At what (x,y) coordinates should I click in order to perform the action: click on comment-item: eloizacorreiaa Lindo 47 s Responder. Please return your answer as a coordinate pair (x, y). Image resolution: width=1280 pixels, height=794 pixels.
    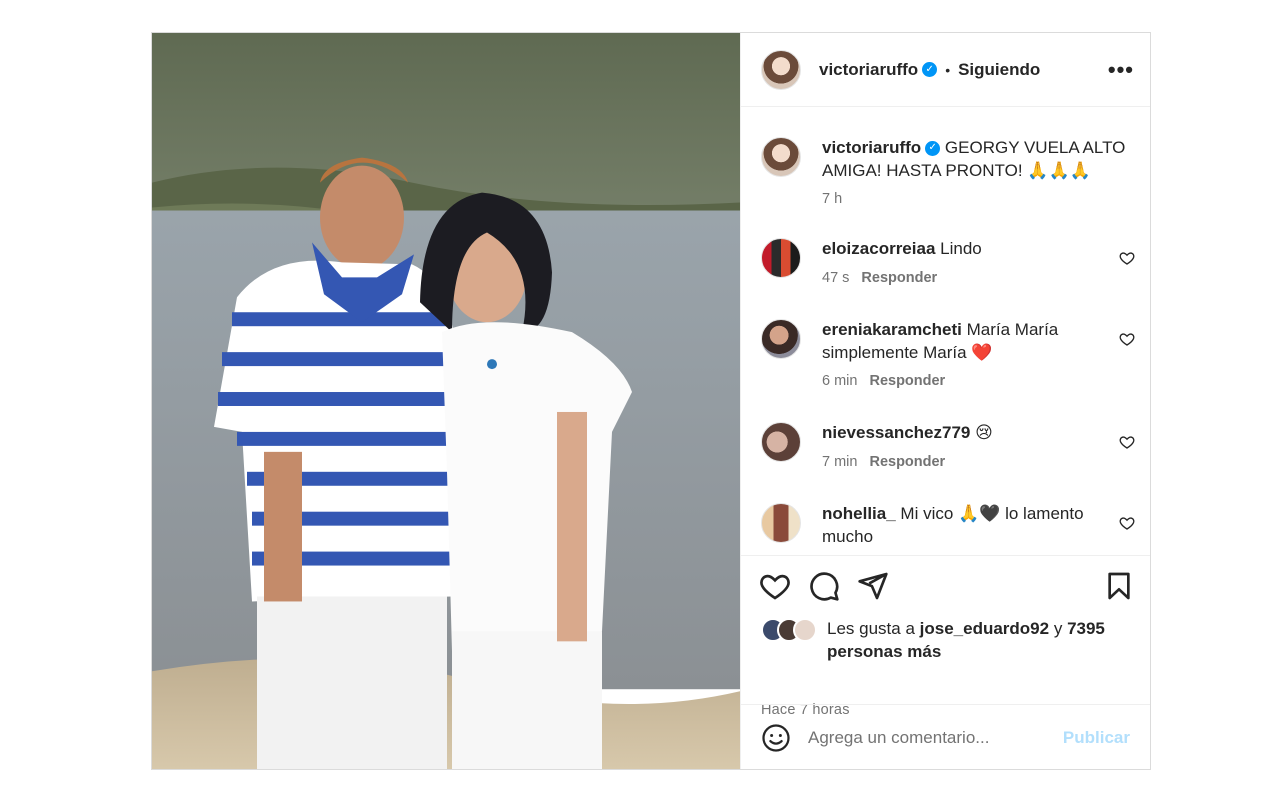
    Looking at the image, I should click on (948, 262).